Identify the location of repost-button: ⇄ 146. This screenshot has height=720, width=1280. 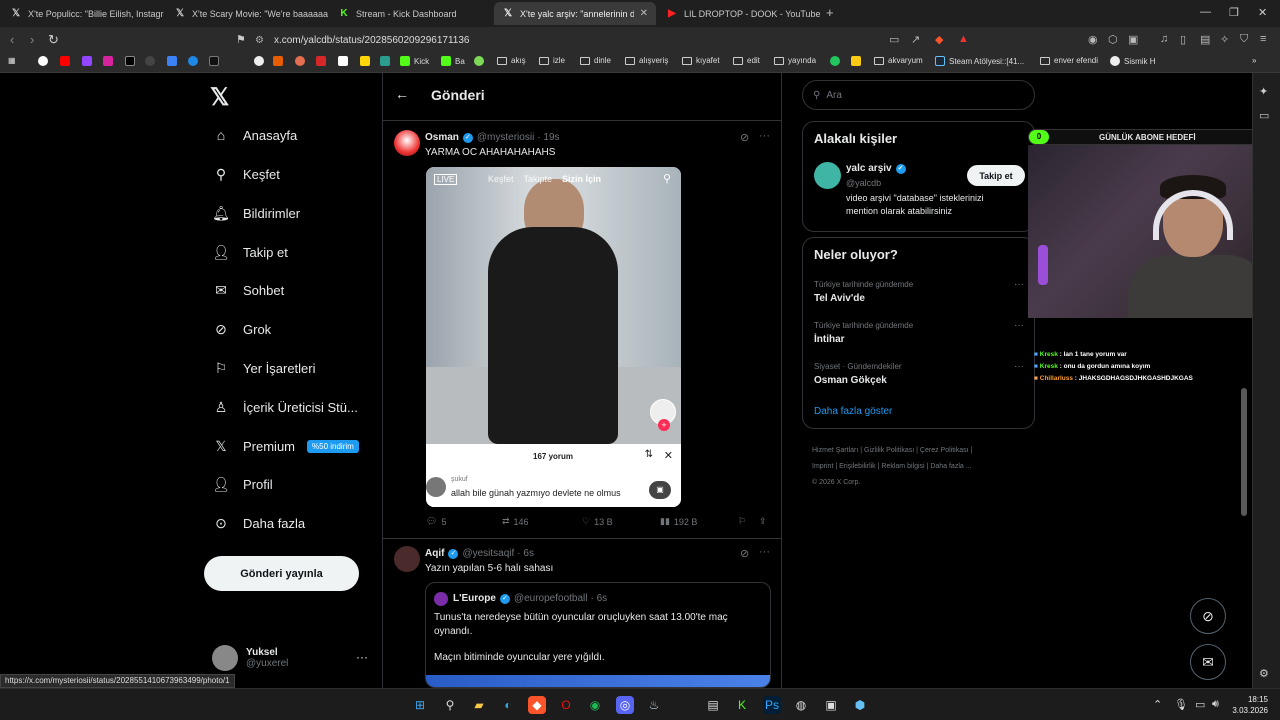
(515, 521).